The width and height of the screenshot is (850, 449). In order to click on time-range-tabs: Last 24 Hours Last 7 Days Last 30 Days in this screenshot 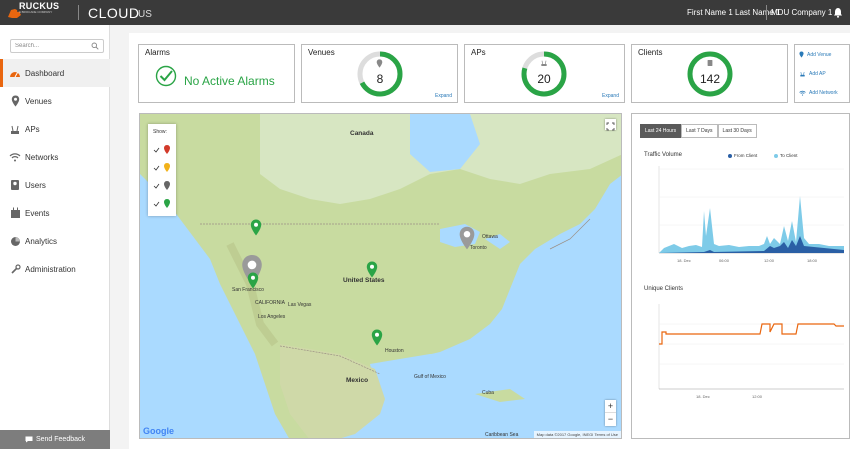, I will do `click(698, 131)`.